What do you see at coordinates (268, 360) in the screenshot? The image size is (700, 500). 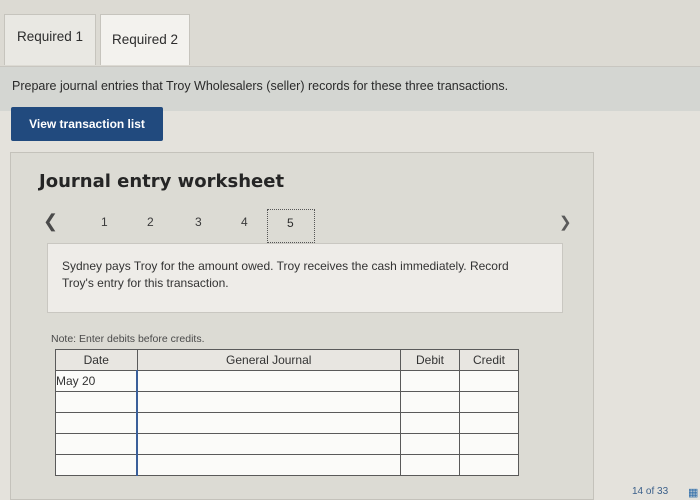 I see `header-general-journal: General Journal` at bounding box center [268, 360].